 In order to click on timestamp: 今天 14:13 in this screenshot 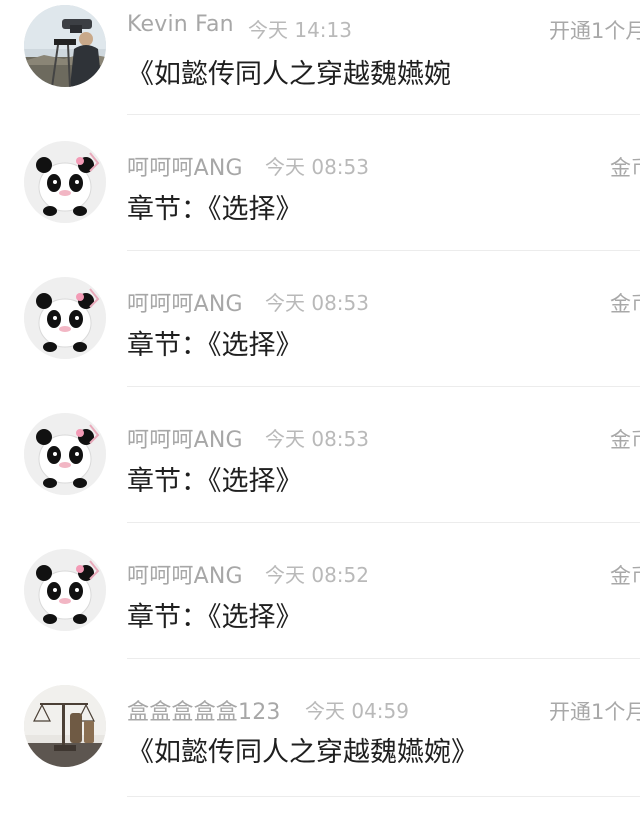, I will do `click(300, 30)`.